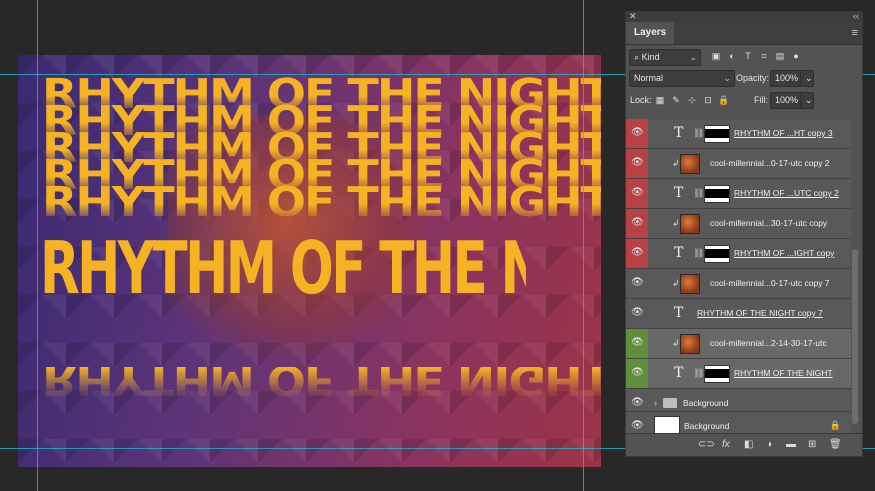  I want to click on lock-position-icon: ⊹, so click(692, 100).